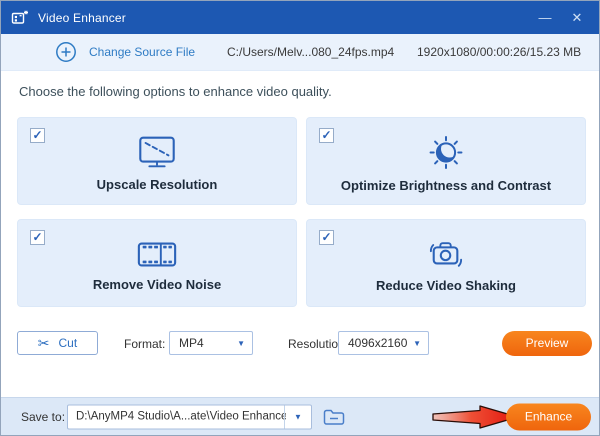 The height and width of the screenshot is (436, 600). I want to click on resolution-value: 4096x2160, so click(378, 343).